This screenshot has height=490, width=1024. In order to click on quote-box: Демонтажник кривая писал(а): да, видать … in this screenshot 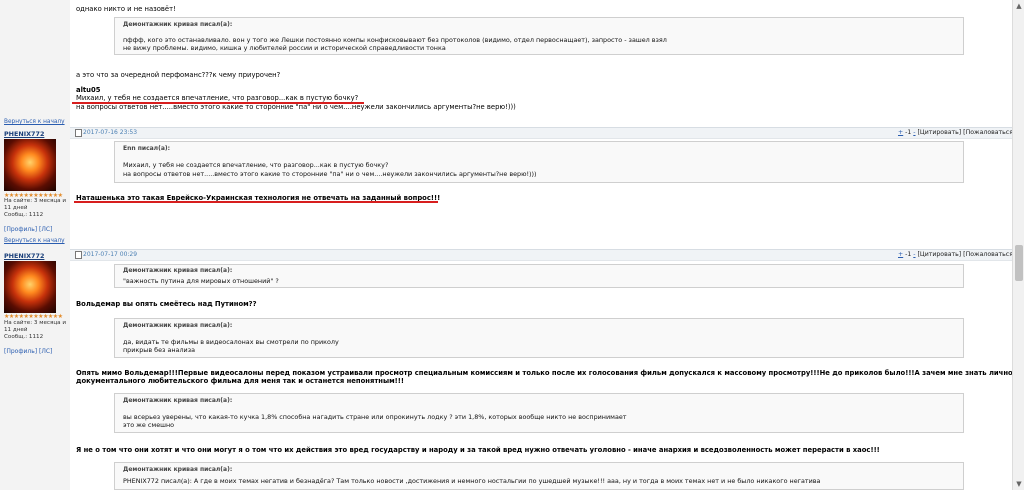, I will do `click(539, 338)`.